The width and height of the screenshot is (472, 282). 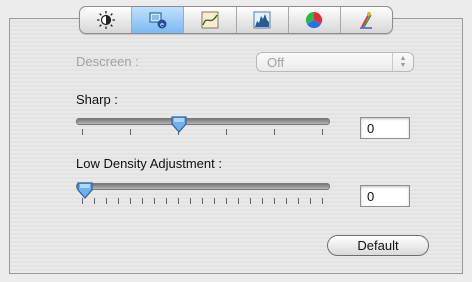 I want to click on brightness-contrast-icon, so click(x=105, y=20).